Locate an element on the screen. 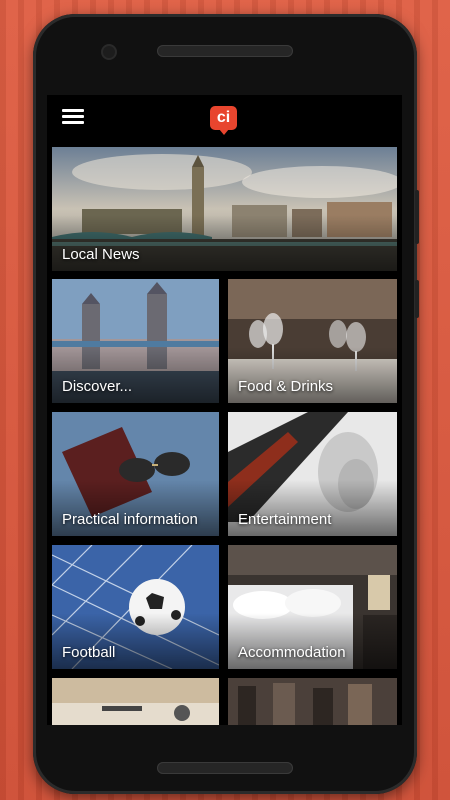  tile-food-drinks: Food & Drinks is located at coordinates (312, 341).